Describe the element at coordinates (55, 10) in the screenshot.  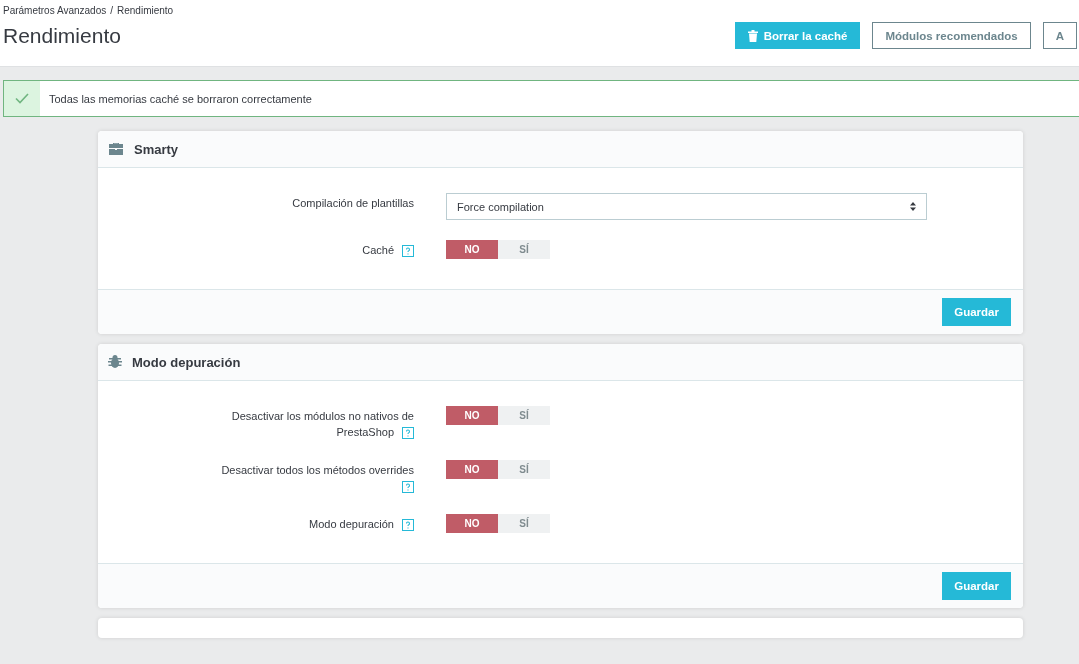
I see `breadcrumb-item: Parámetros Avanzados` at that location.